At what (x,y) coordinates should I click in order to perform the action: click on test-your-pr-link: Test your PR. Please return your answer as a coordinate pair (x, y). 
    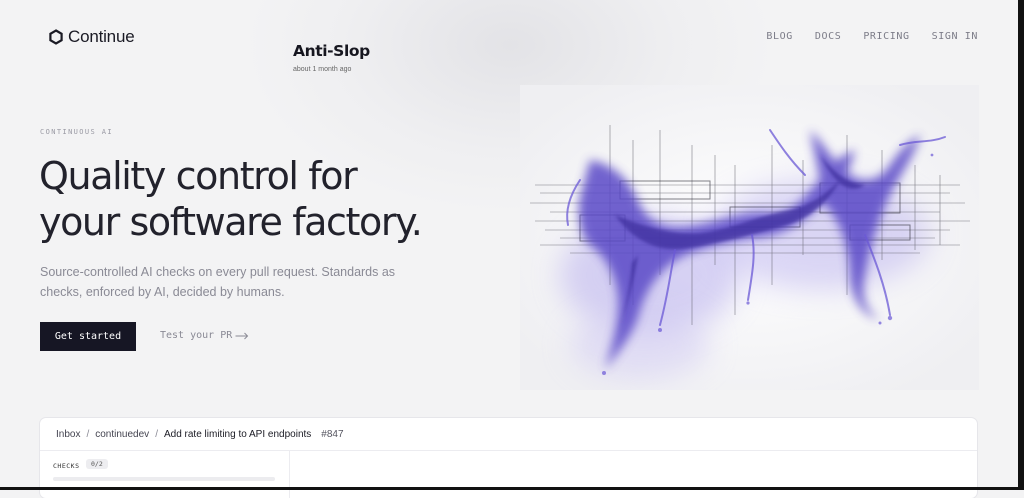
    Looking at the image, I should click on (204, 335).